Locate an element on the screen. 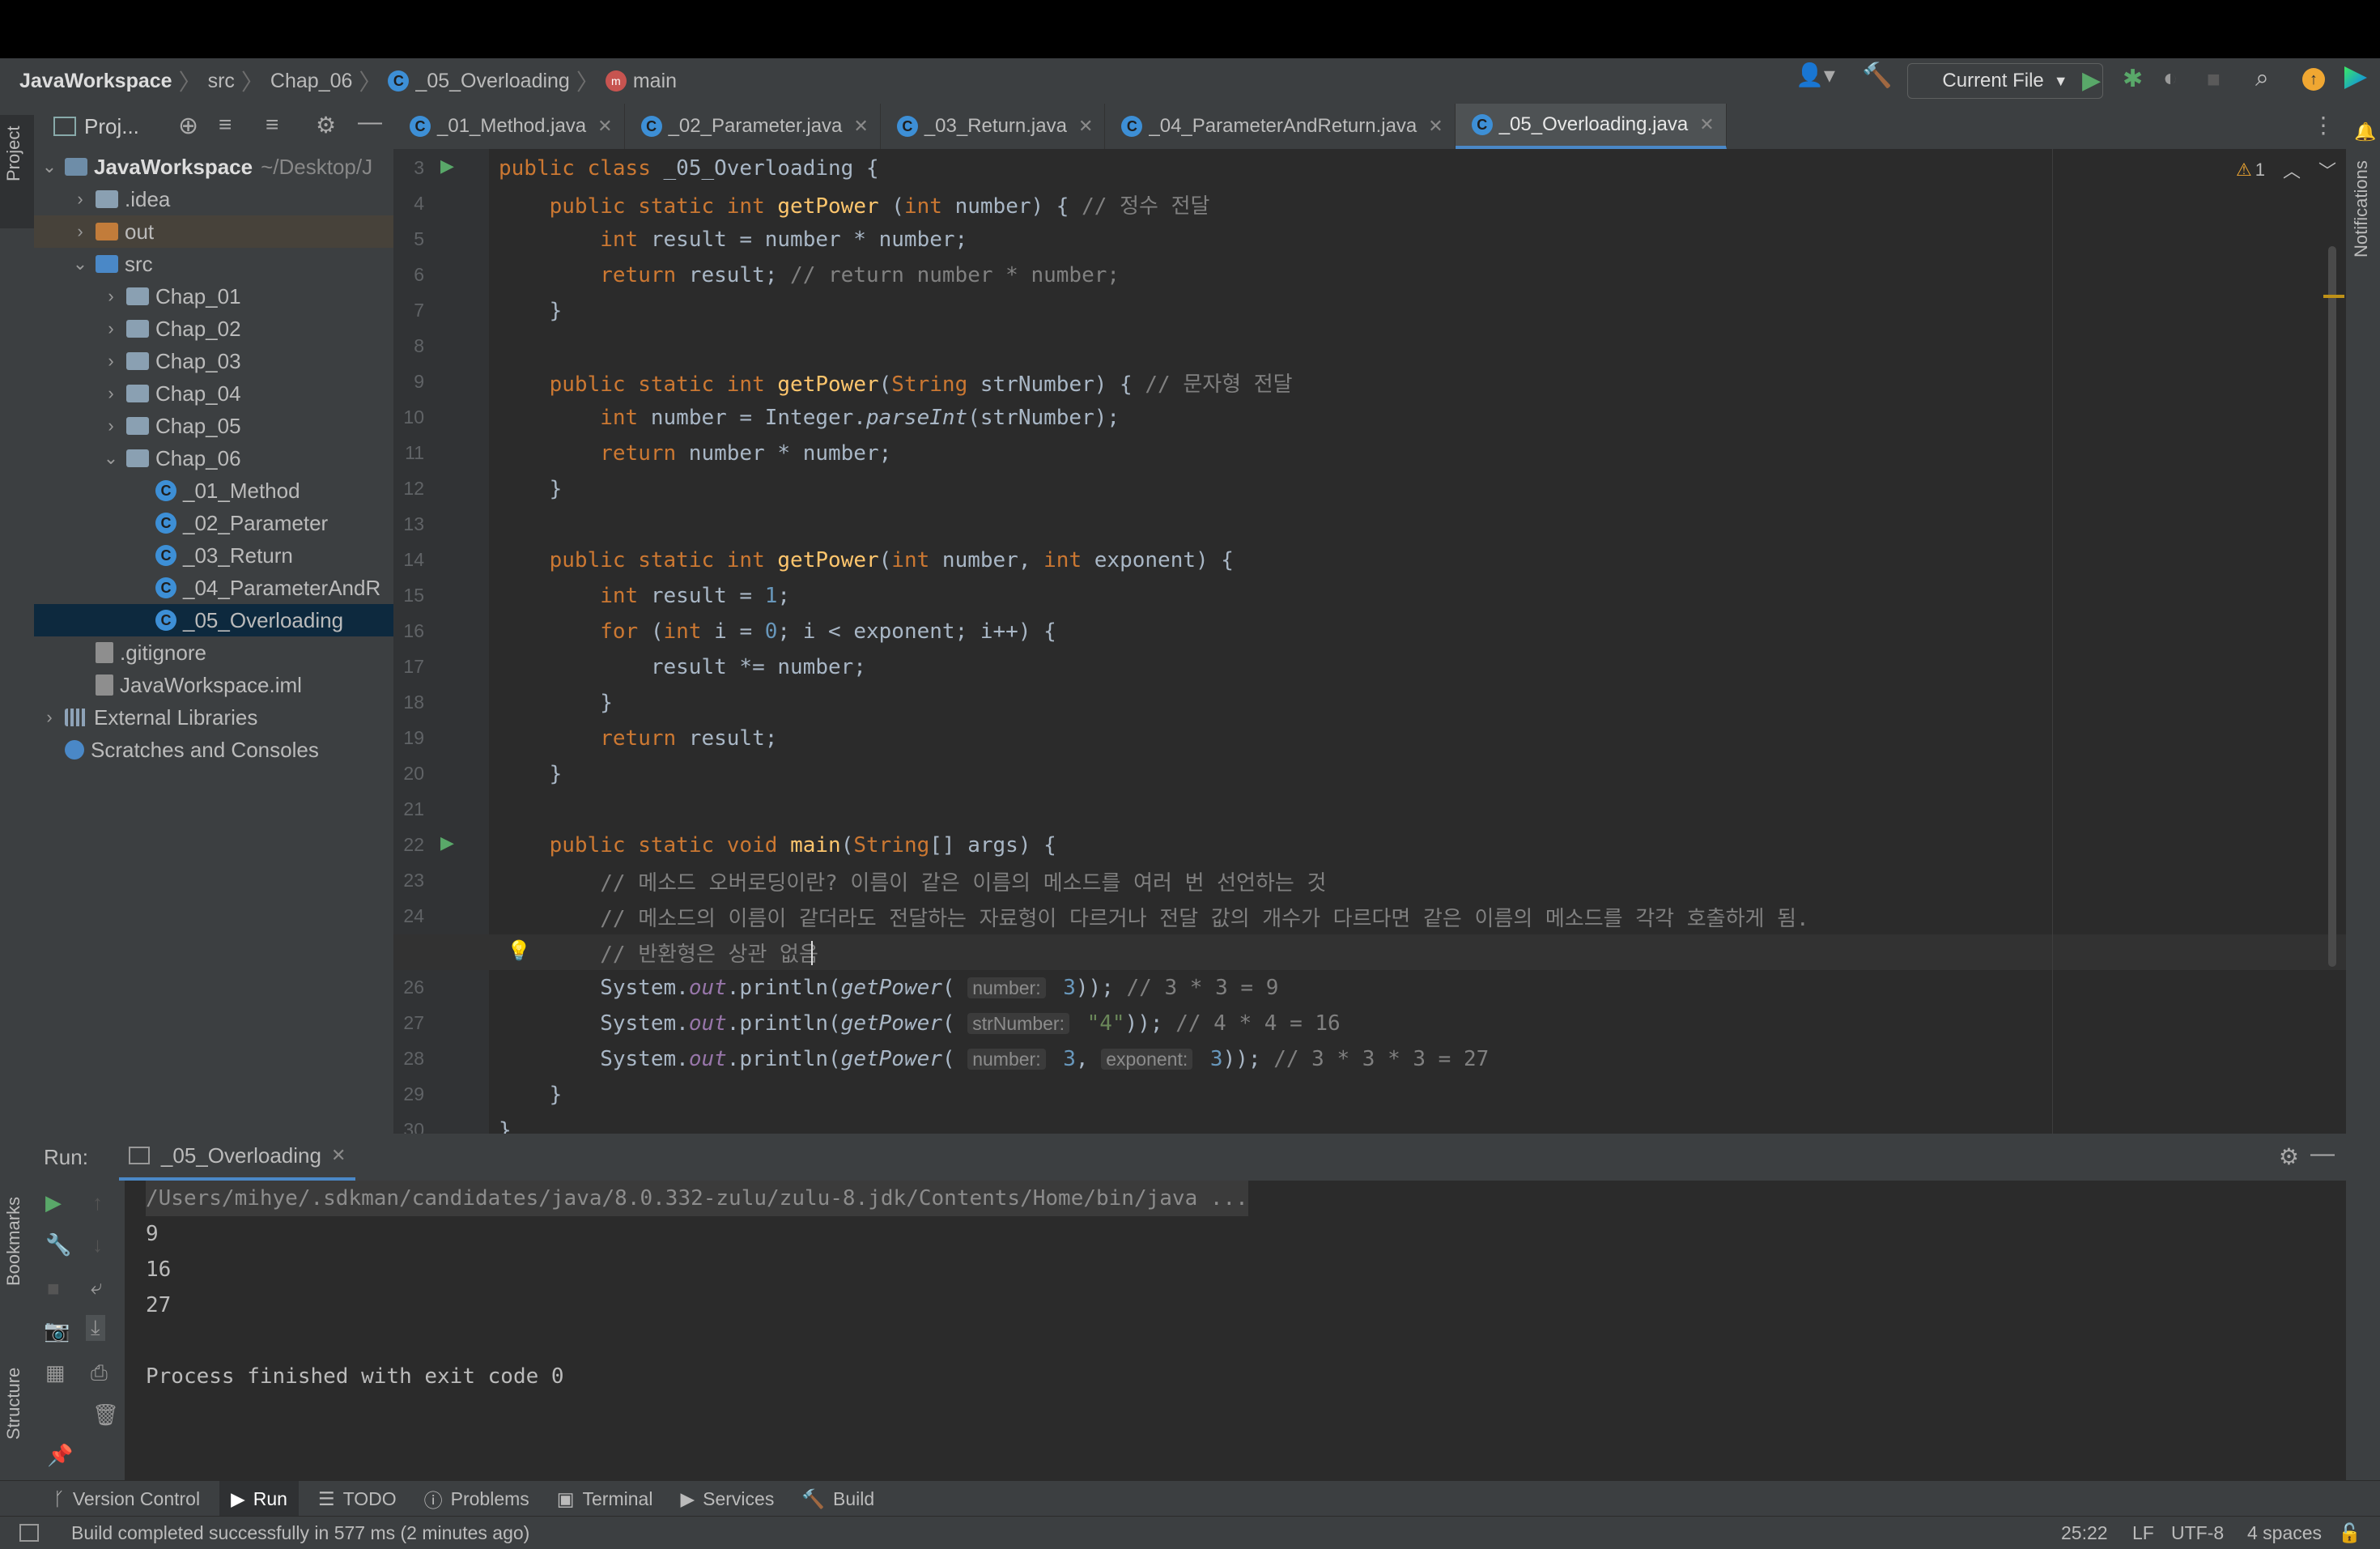  print-icon: ⎙ is located at coordinates (100, 1373).